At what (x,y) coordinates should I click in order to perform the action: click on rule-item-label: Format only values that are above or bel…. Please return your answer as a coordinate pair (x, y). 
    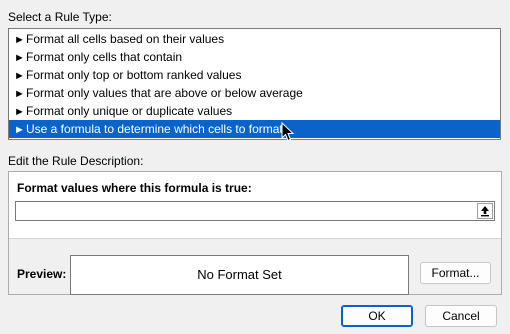
    Looking at the image, I should click on (164, 93).